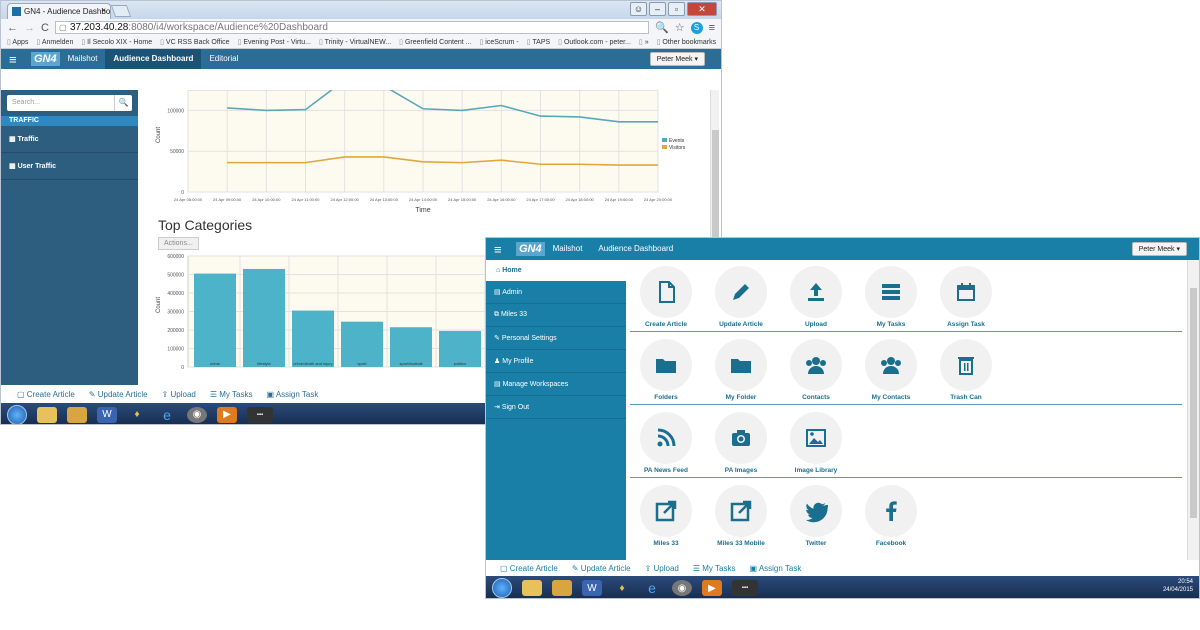  Describe the element at coordinates (686, 42) in the screenshot. I see `bookmark-item: Other bookmarks` at that location.